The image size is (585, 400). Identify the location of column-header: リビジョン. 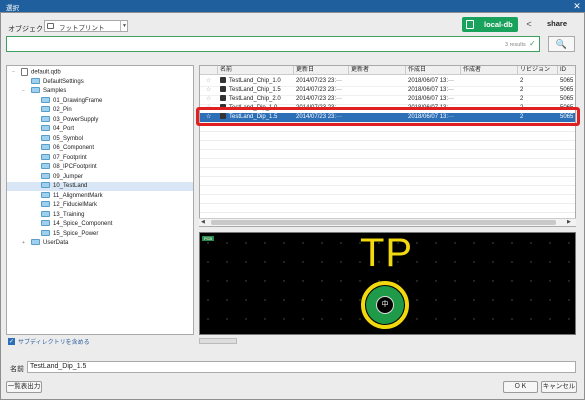
(538, 70).